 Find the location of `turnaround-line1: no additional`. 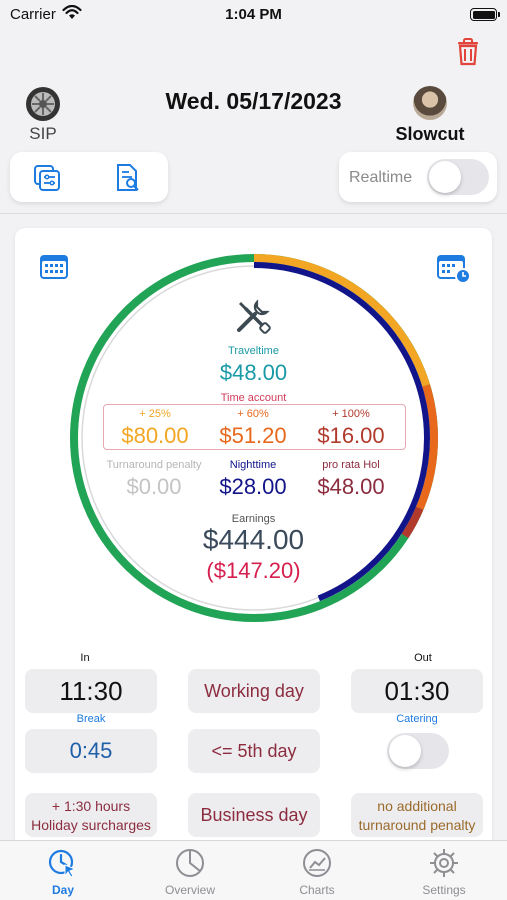

turnaround-line1: no additional is located at coordinates (417, 806).